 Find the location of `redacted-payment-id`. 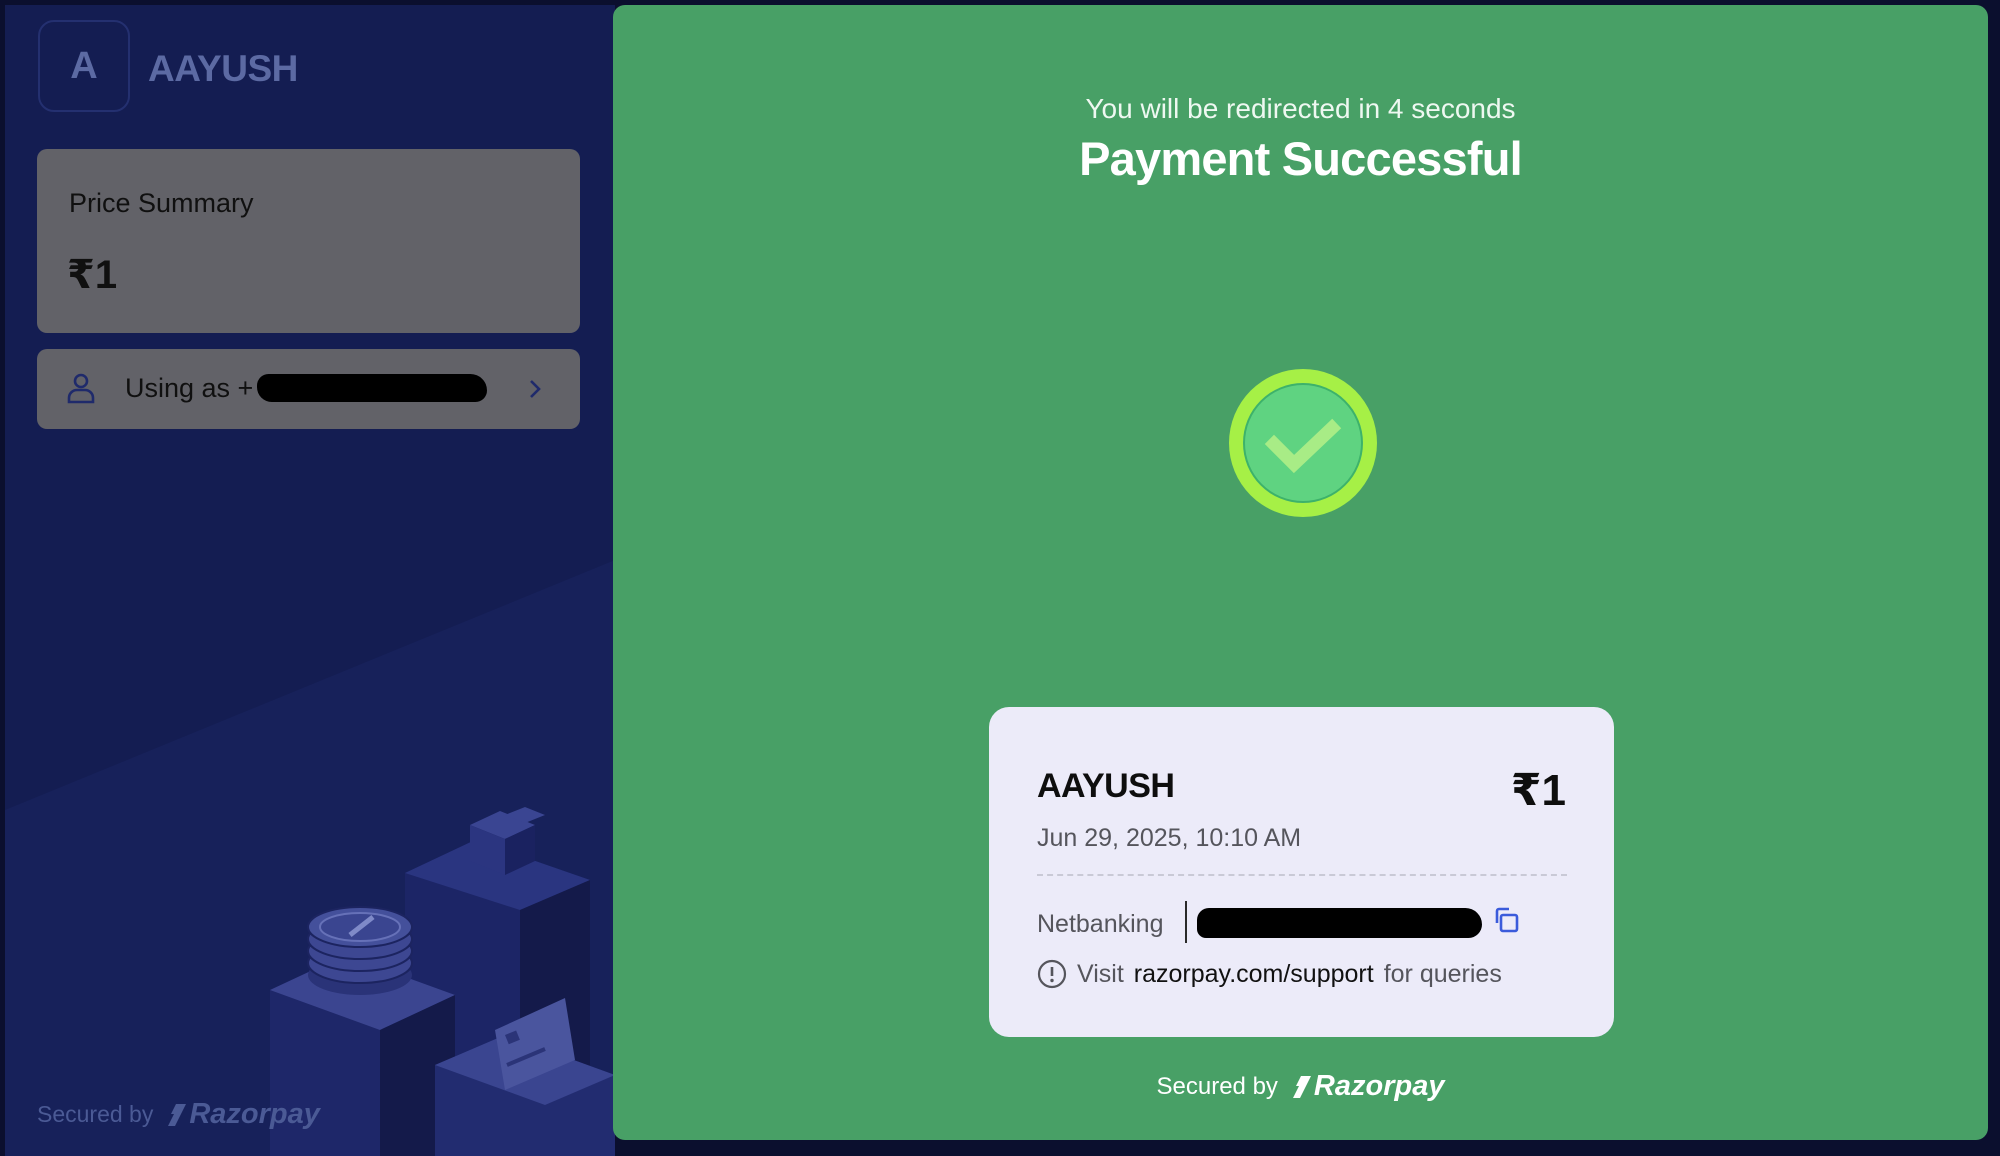

redacted-payment-id is located at coordinates (1339, 923).